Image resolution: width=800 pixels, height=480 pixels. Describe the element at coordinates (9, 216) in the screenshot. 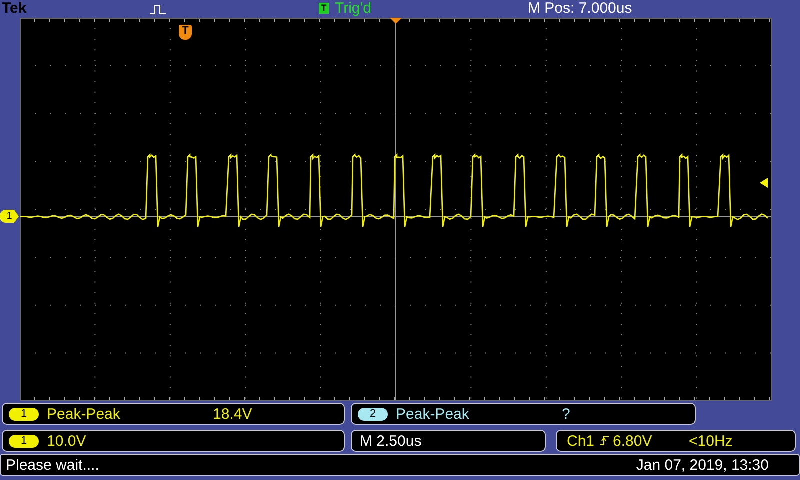

I see `channel-marker: 1` at that location.